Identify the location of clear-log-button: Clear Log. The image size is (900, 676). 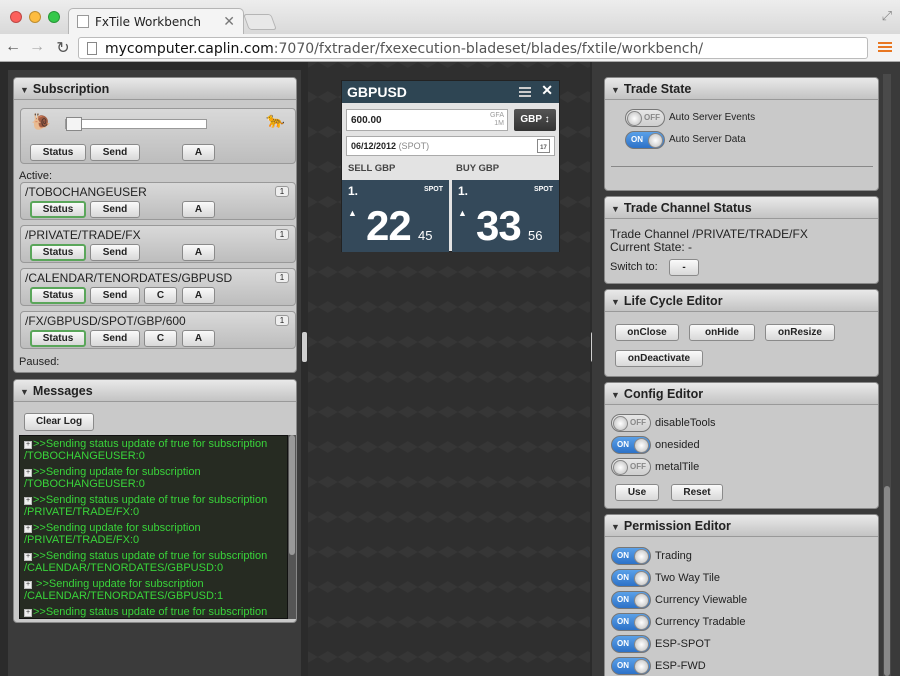
(59, 422).